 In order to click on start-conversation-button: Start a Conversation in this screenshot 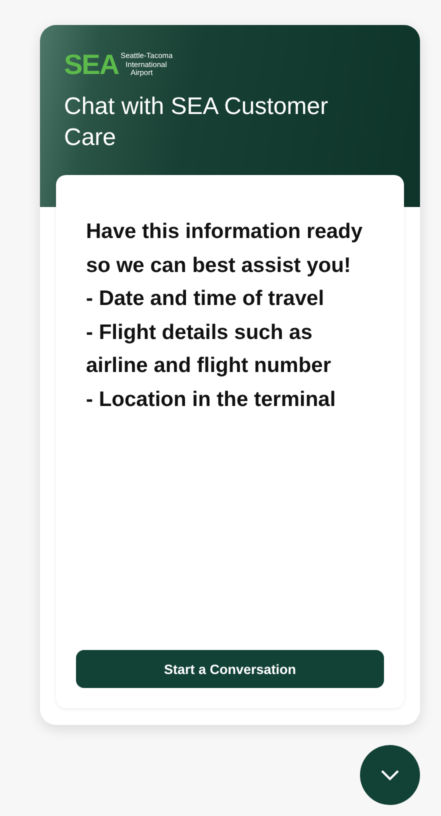, I will do `click(230, 669)`.